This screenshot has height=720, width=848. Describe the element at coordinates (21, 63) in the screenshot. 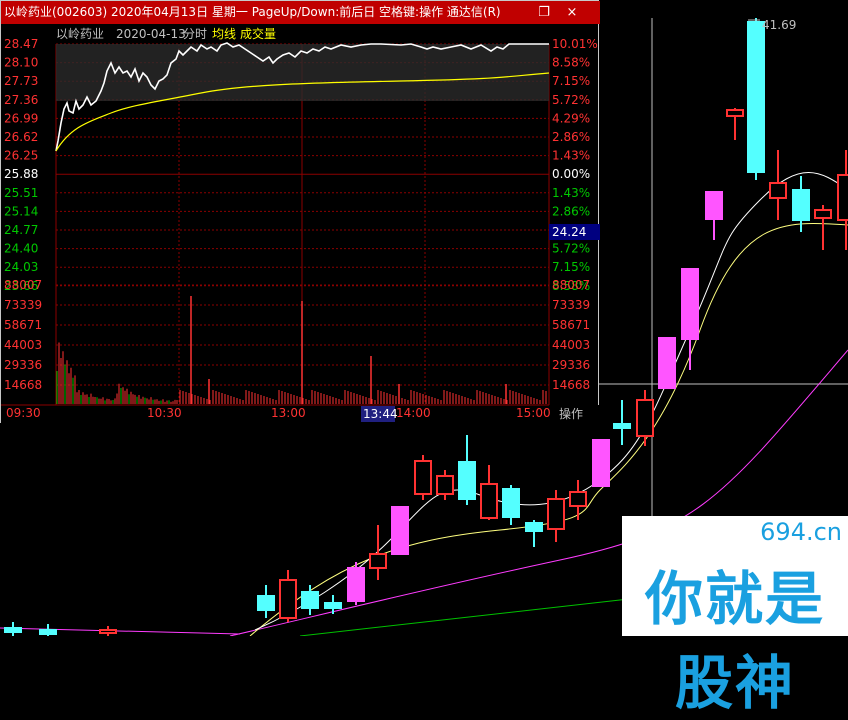

I see `price-label-left-1: 28.10` at that location.